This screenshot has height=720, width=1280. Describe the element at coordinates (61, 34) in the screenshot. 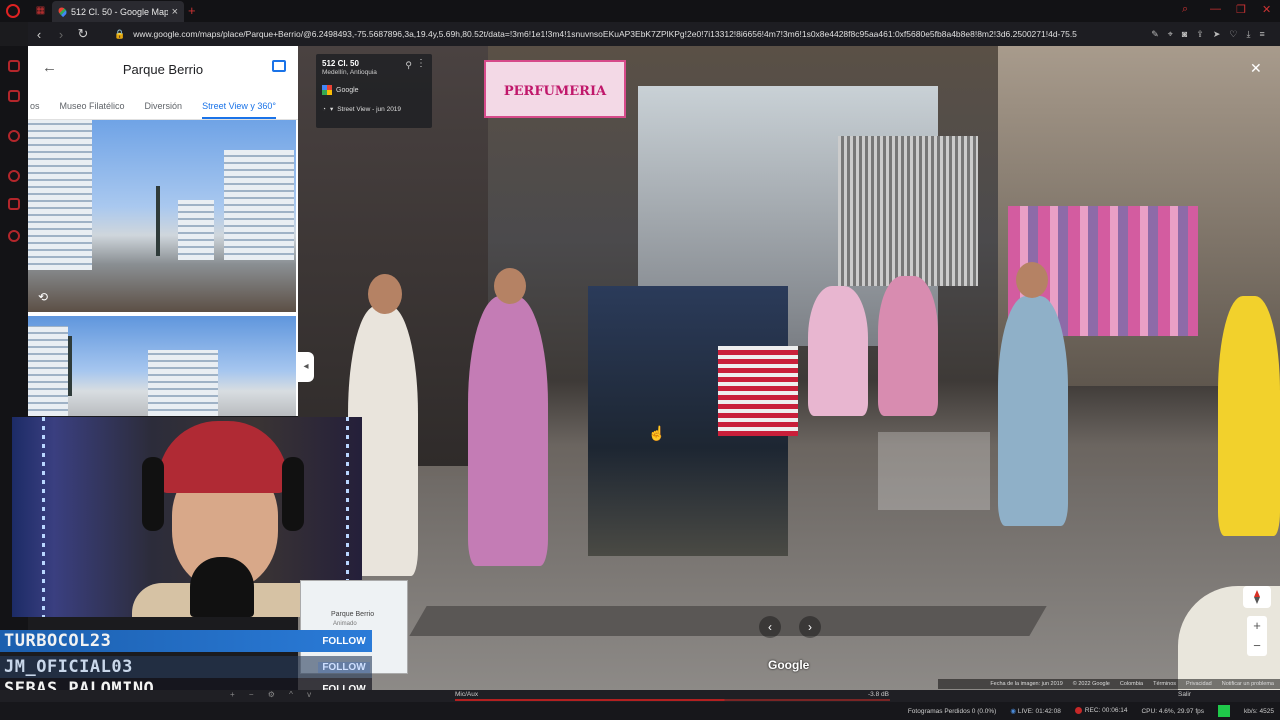

I see `forward-icon: ›` at that location.